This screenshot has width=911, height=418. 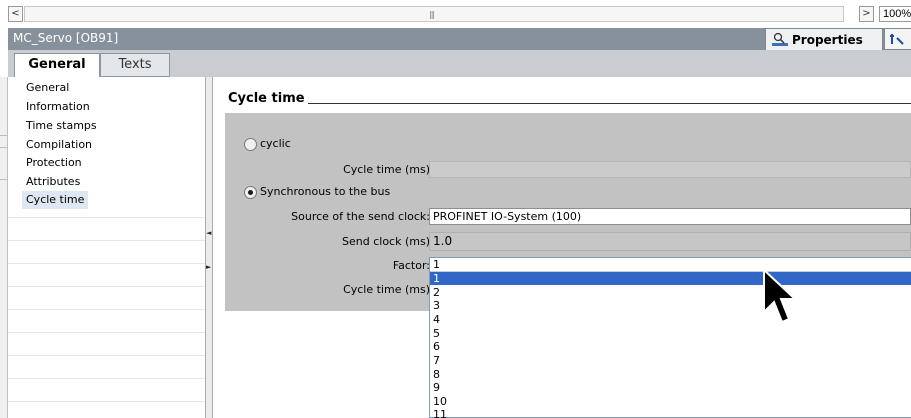 What do you see at coordinates (269, 98) in the screenshot?
I see `section-title: Cycle time` at bounding box center [269, 98].